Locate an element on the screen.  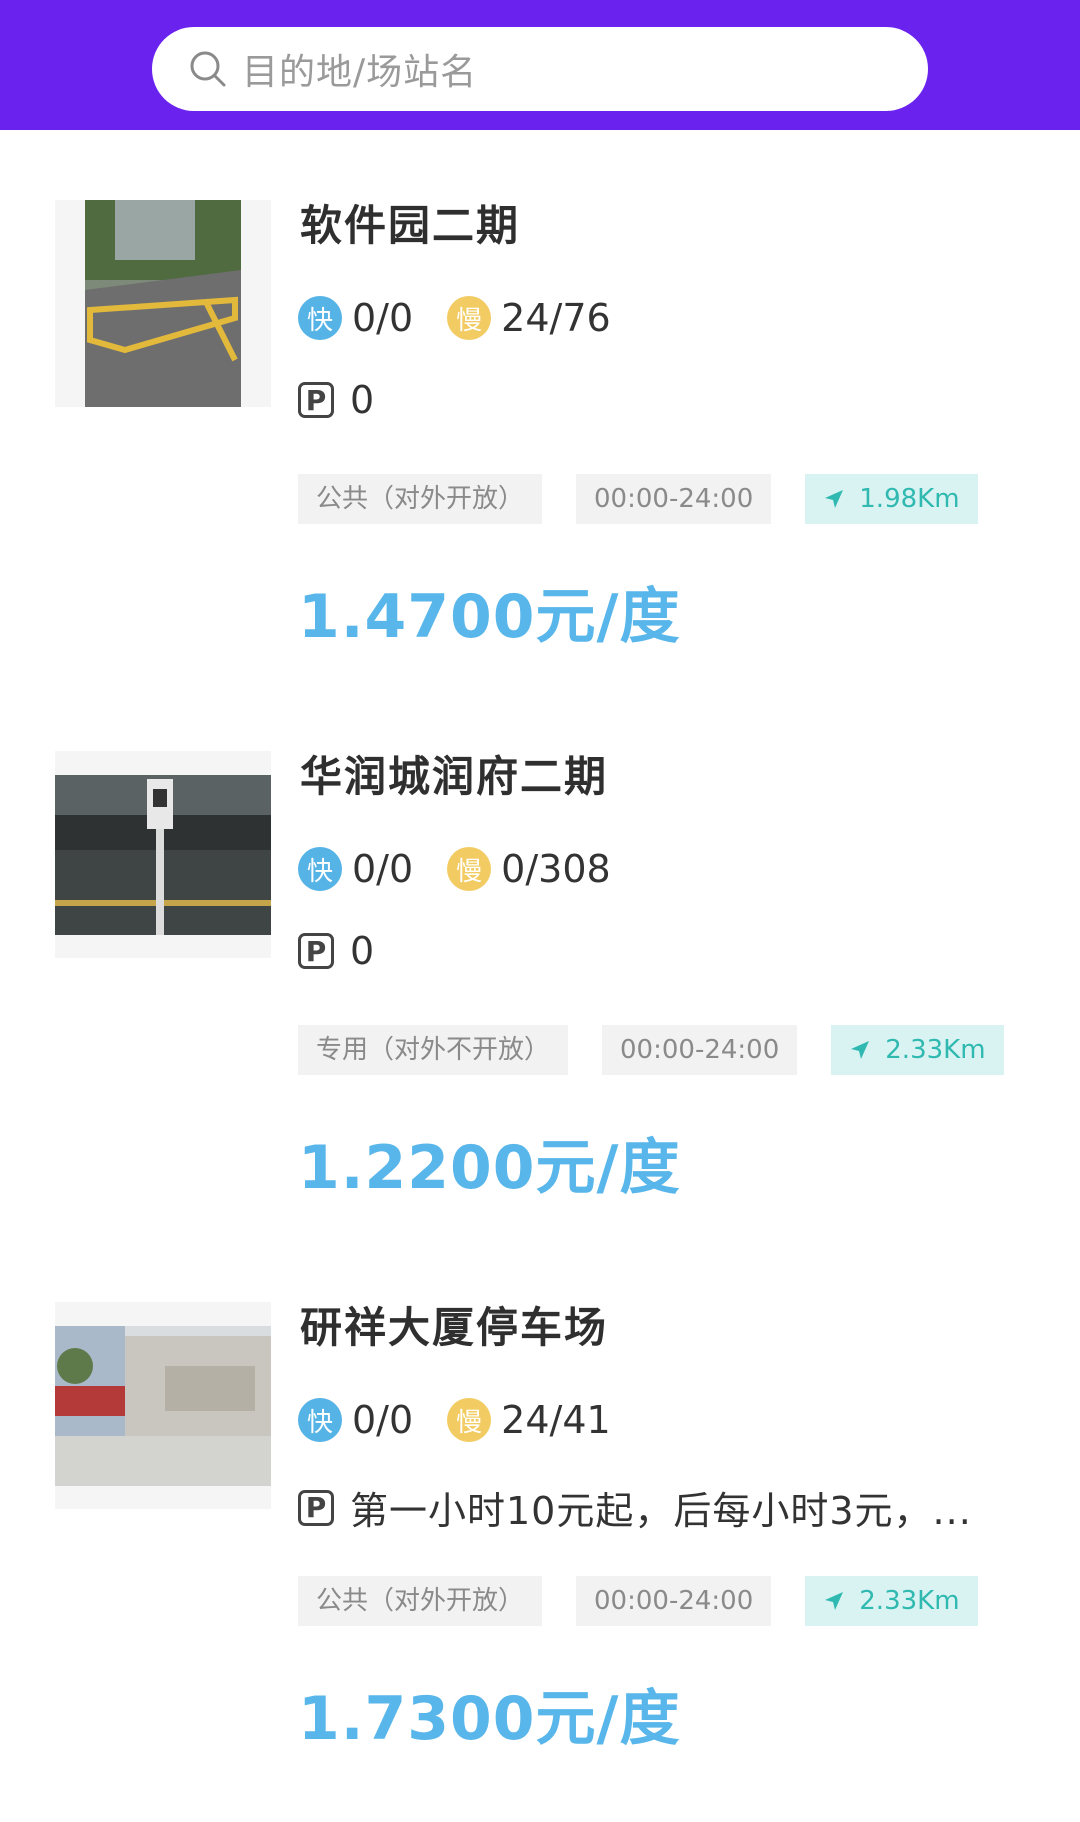
distance-tag: 1.98Km is located at coordinates (891, 499).